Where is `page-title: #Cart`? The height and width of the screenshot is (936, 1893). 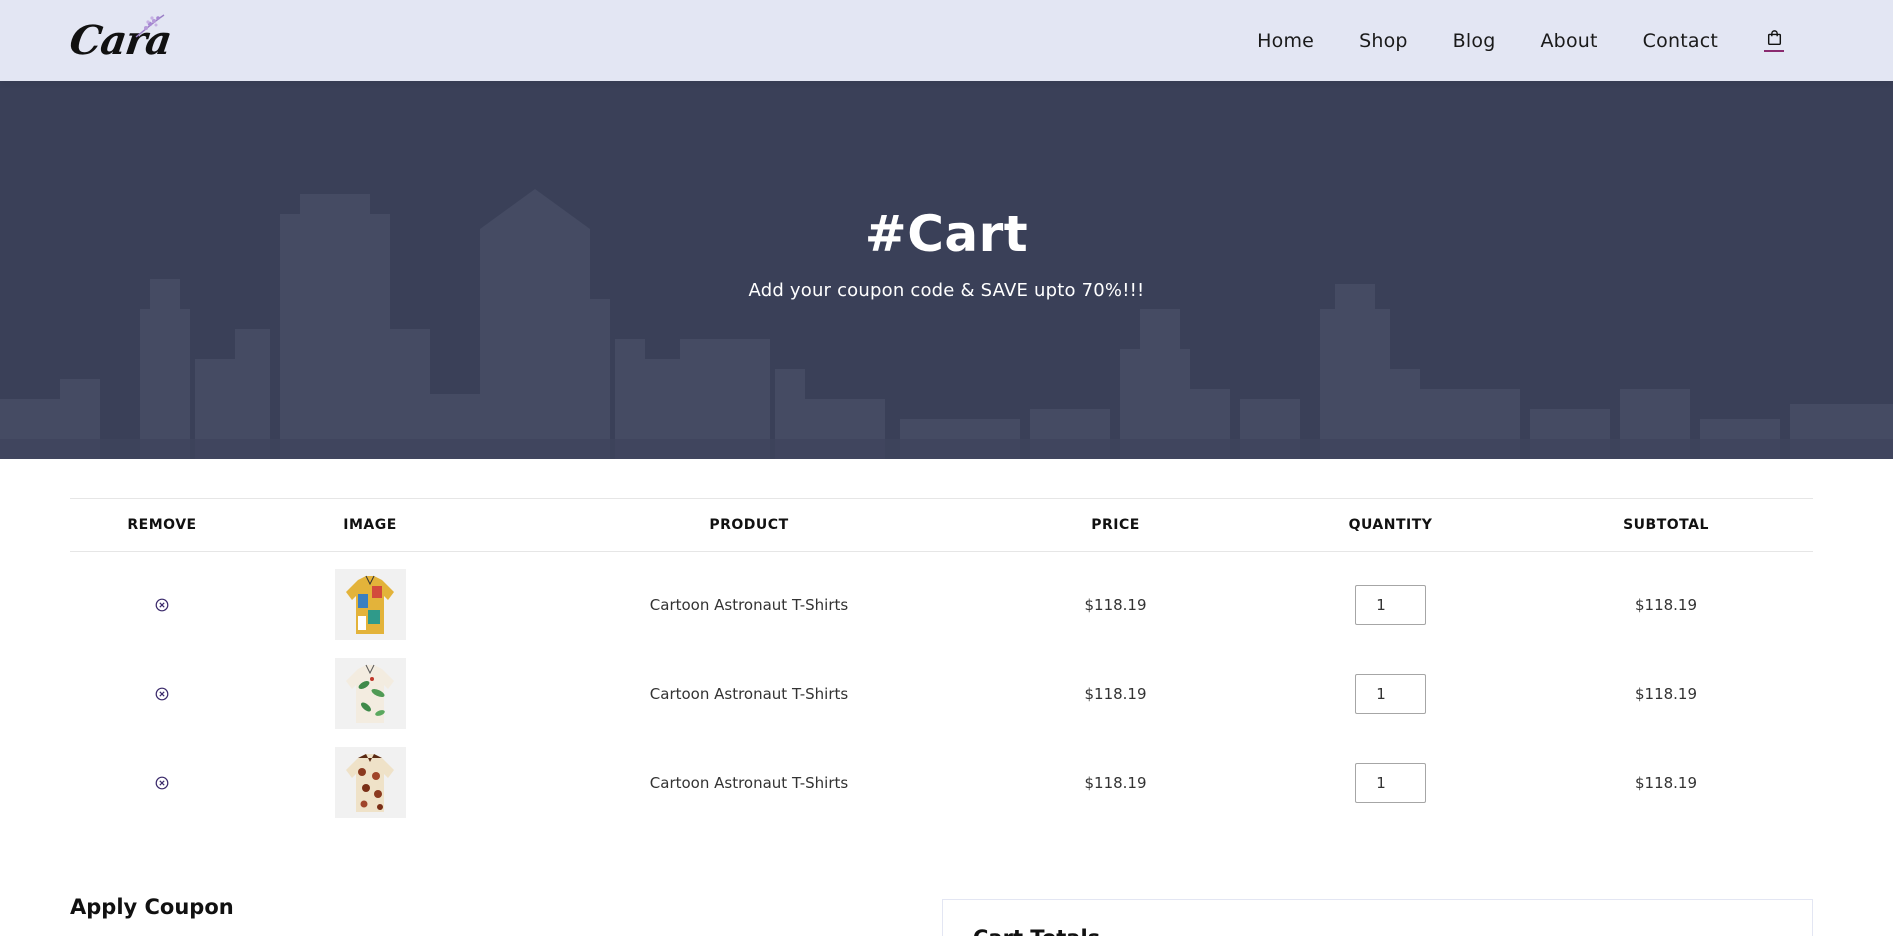
page-title: #Cart is located at coordinates (946, 234).